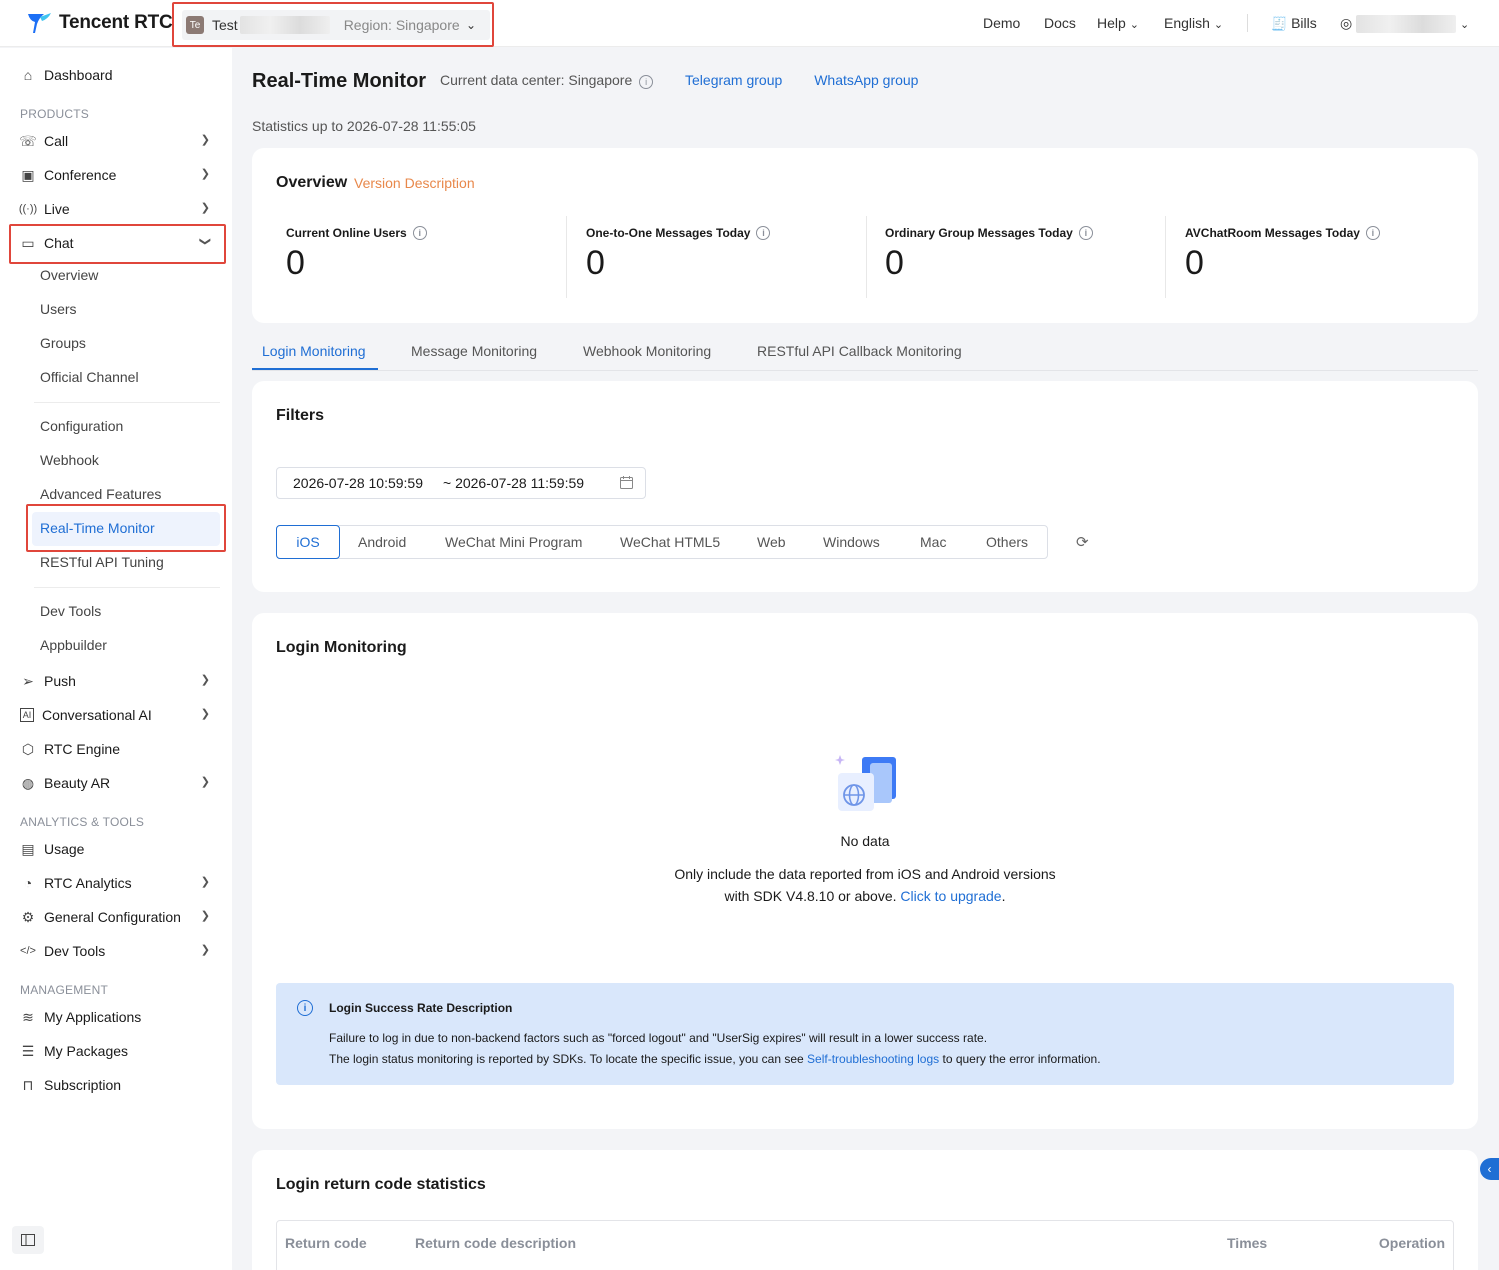 The height and width of the screenshot is (1270, 1499). Describe the element at coordinates (536, 80) in the screenshot. I see `data-center-text: Current data center: Singapore` at that location.